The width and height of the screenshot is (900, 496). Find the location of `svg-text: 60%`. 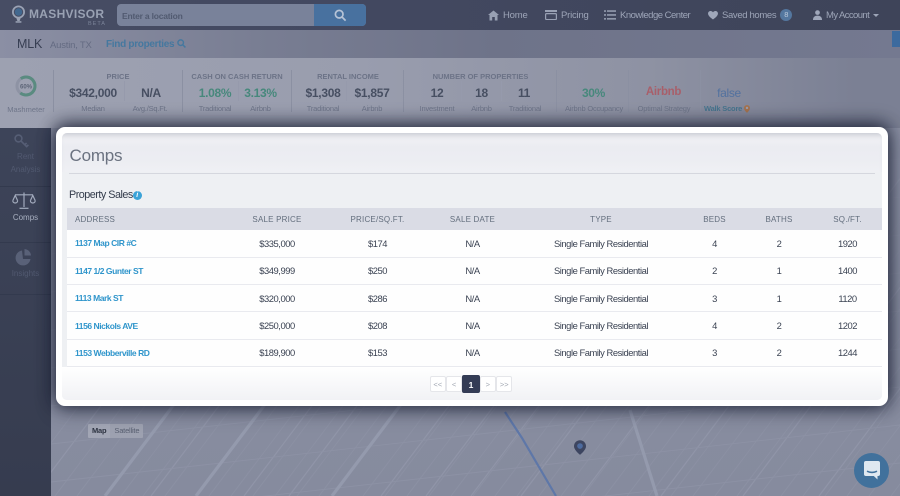

svg-text: 60% is located at coordinates (25, 87).